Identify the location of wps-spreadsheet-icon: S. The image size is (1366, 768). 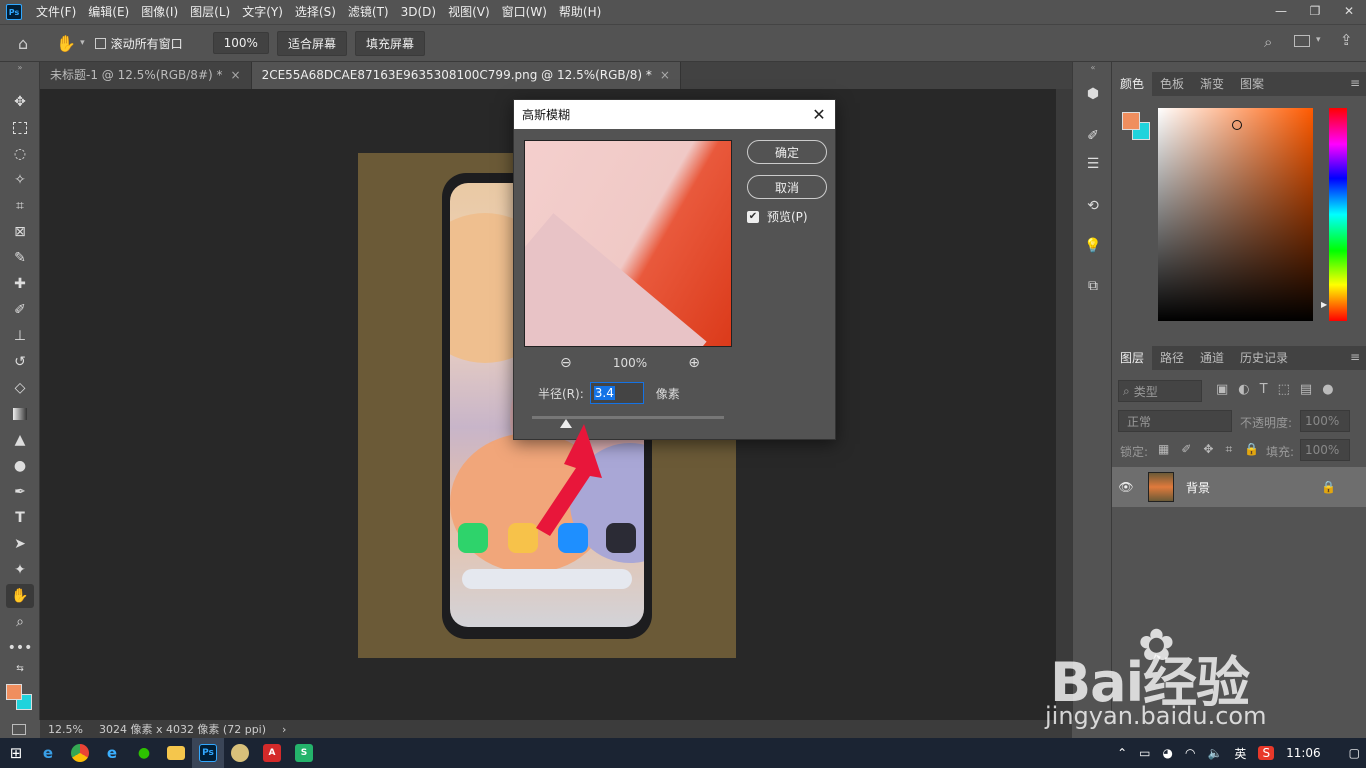
(304, 753).